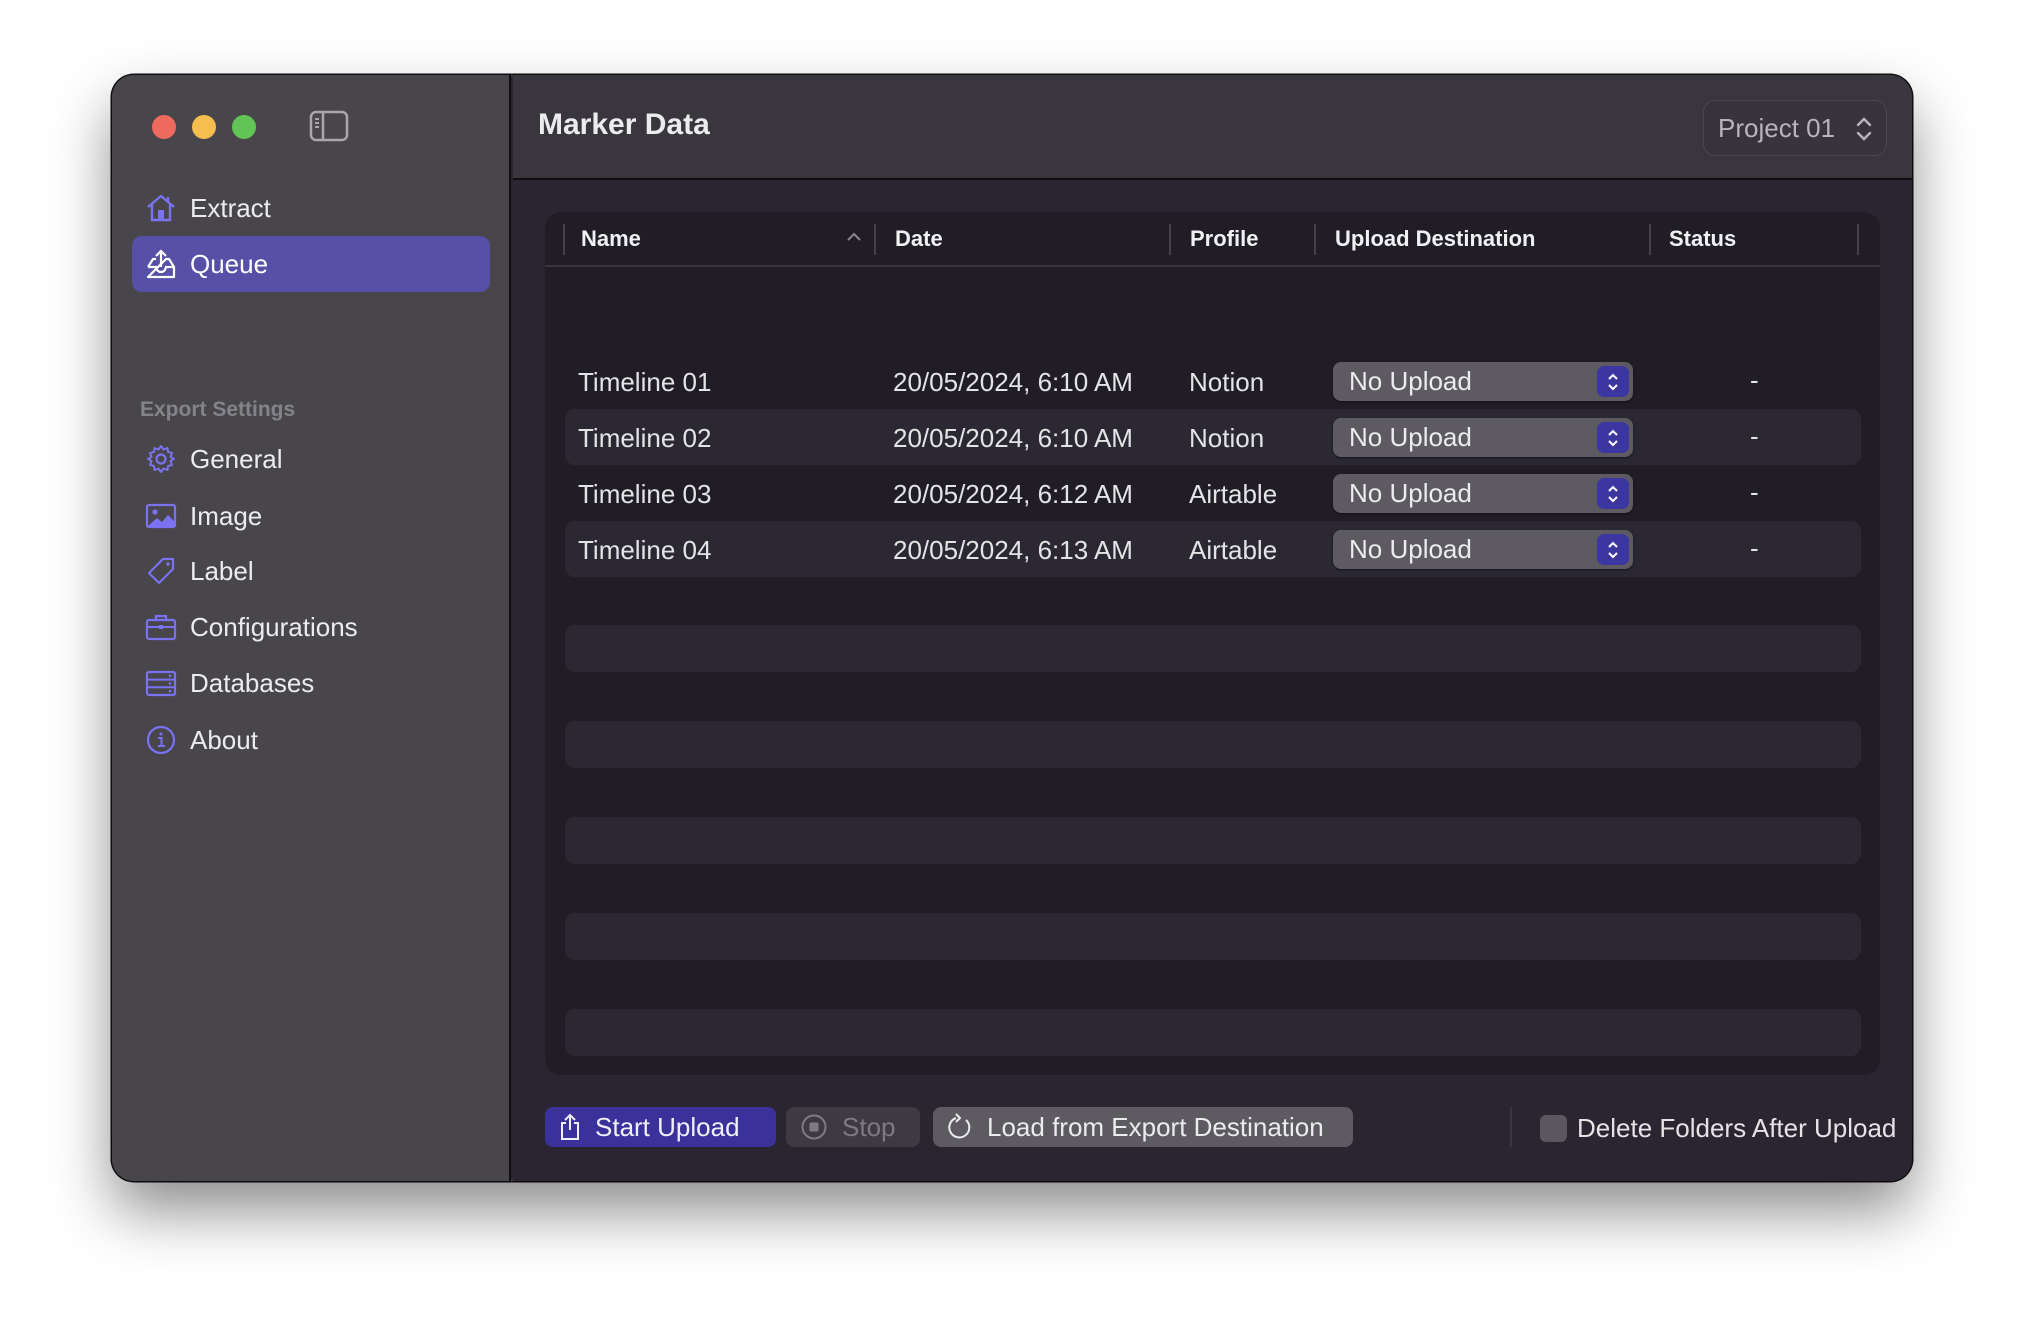  What do you see at coordinates (161, 516) in the screenshot?
I see `photo-icon` at bounding box center [161, 516].